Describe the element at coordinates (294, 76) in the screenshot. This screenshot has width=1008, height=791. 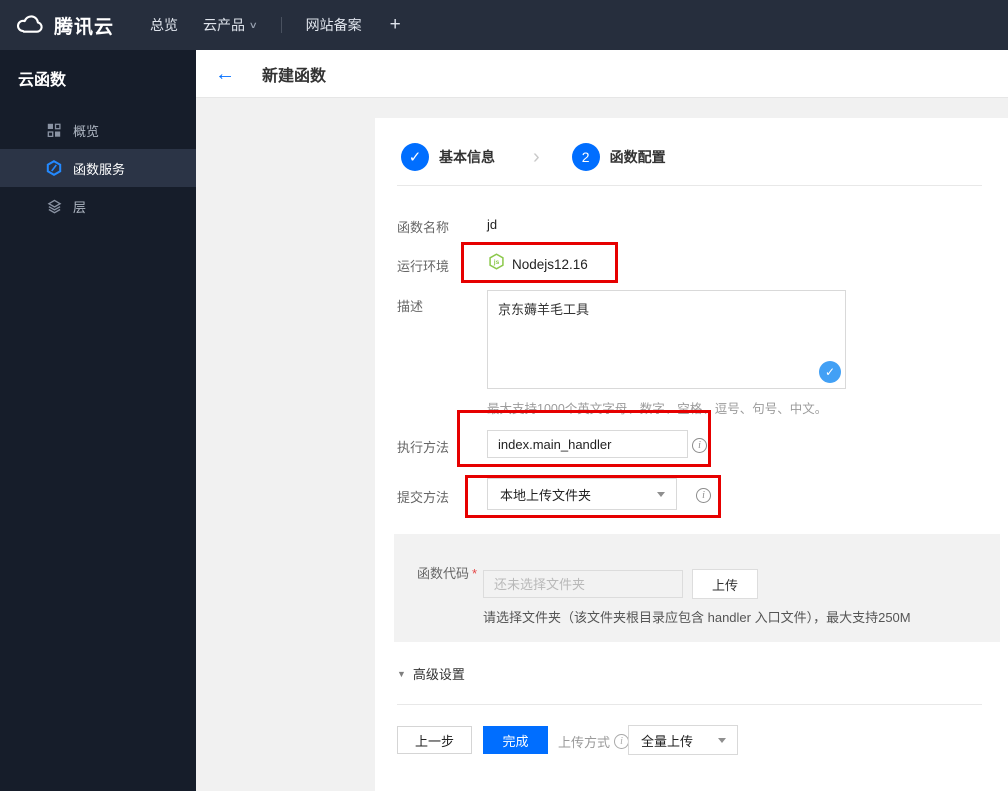
I see `page-title: 新建函数` at that location.